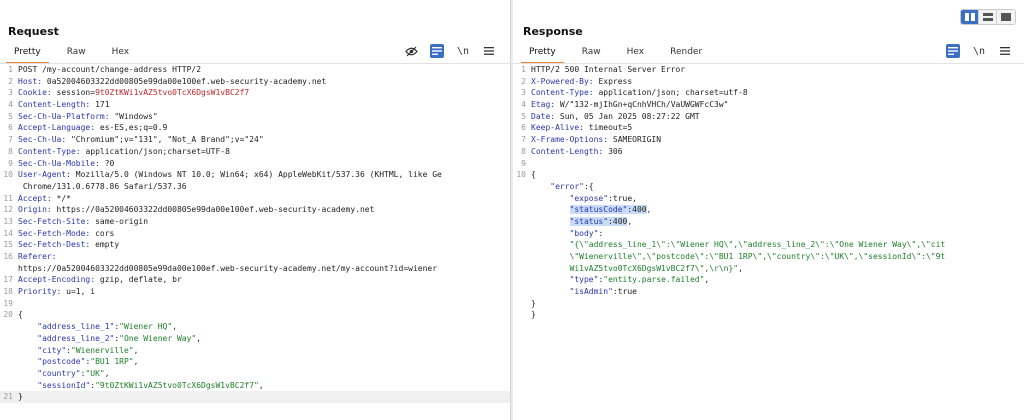  Describe the element at coordinates (542, 304) in the screenshot. I see `line-text: }` at that location.